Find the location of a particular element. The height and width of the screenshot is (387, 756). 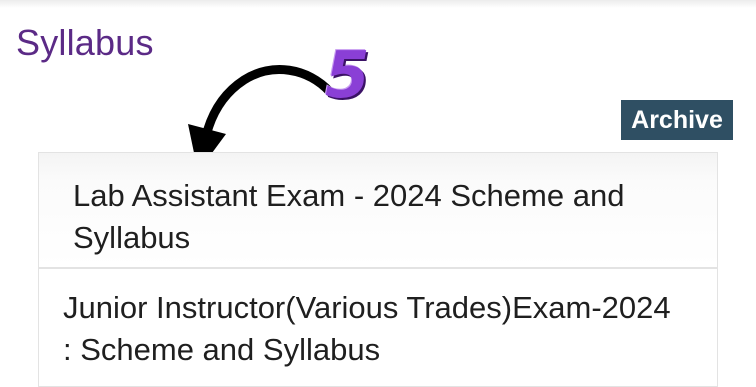

archive-button: Archive is located at coordinates (677, 120).